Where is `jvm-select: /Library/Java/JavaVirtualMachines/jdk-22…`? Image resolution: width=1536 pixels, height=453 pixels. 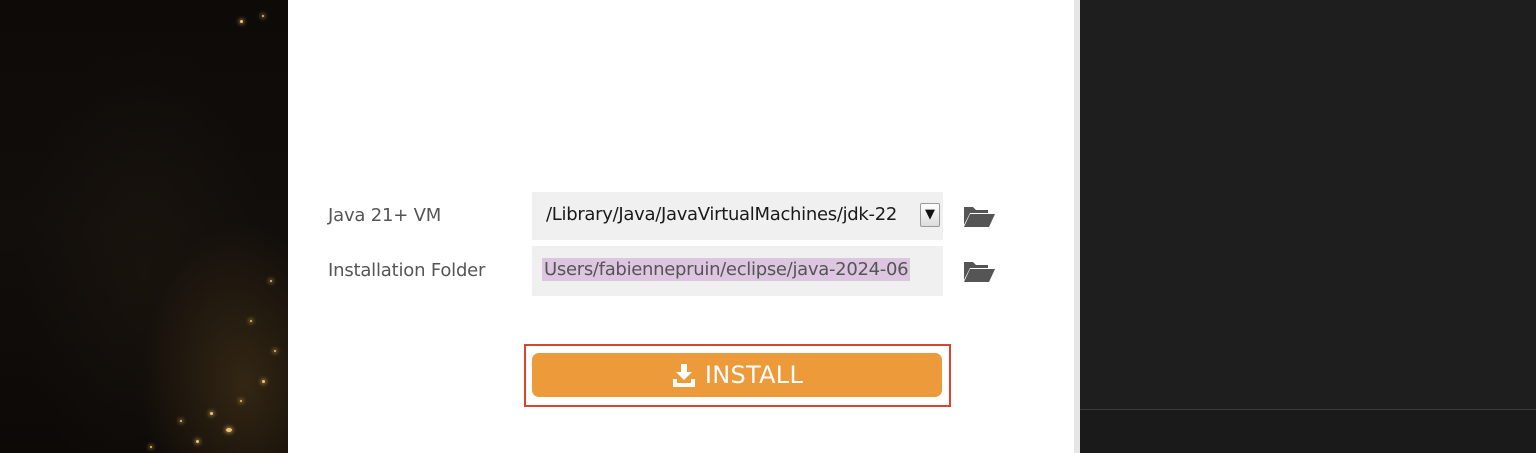
jvm-select: /Library/Java/JavaVirtualMachines/jdk-22… is located at coordinates (737, 216).